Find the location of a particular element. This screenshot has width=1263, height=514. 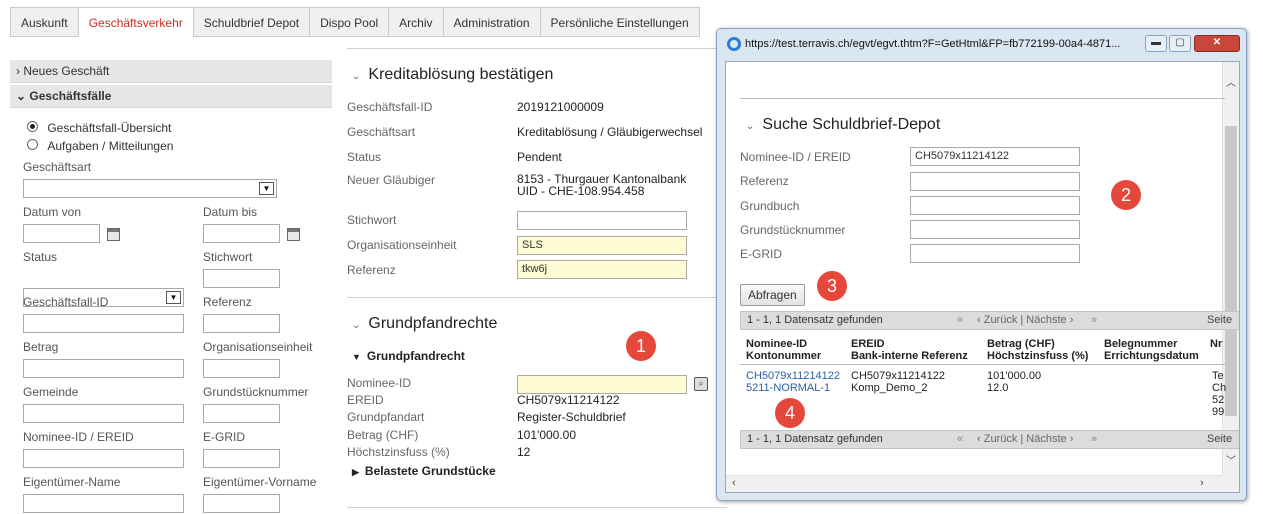

grundpfandrecht-subtitle: ▼ Grundpfandrecht is located at coordinates (408, 356).